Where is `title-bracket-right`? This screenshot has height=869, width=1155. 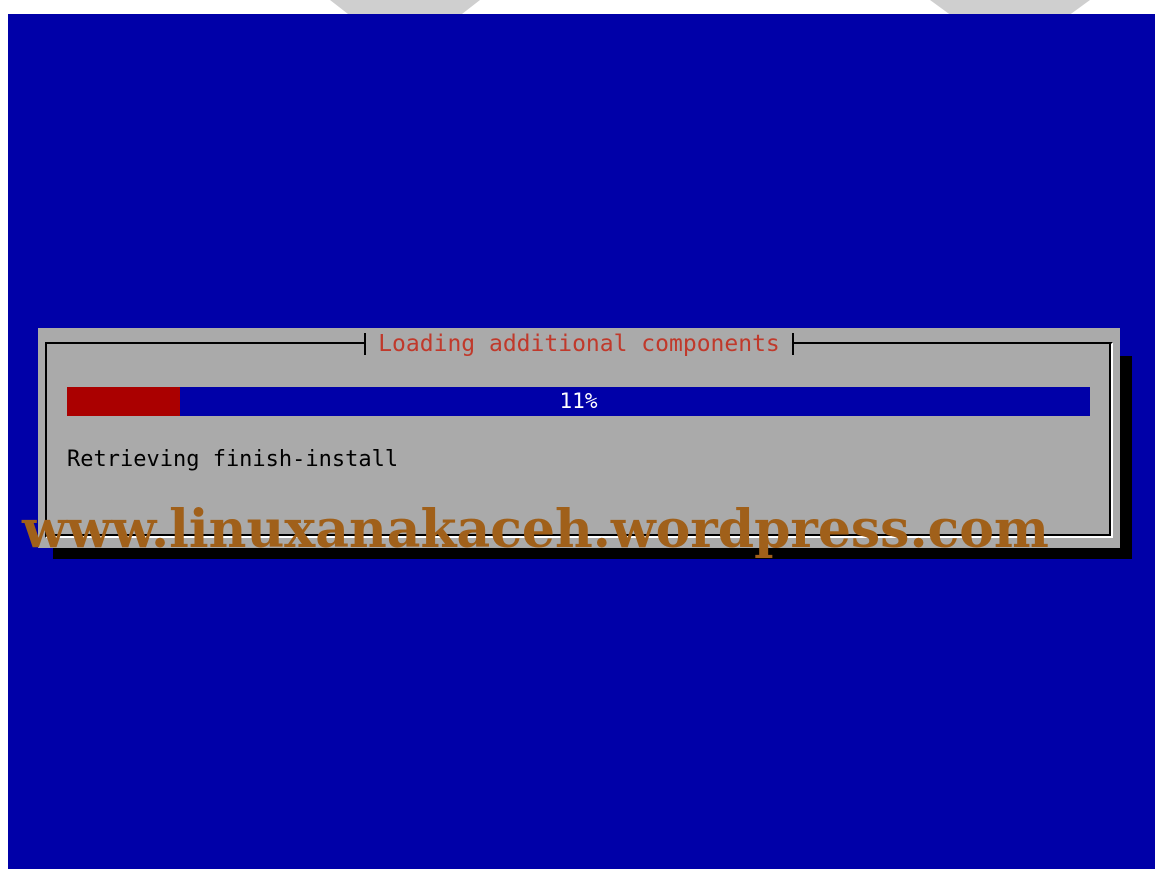 title-bracket-right is located at coordinates (792, 344).